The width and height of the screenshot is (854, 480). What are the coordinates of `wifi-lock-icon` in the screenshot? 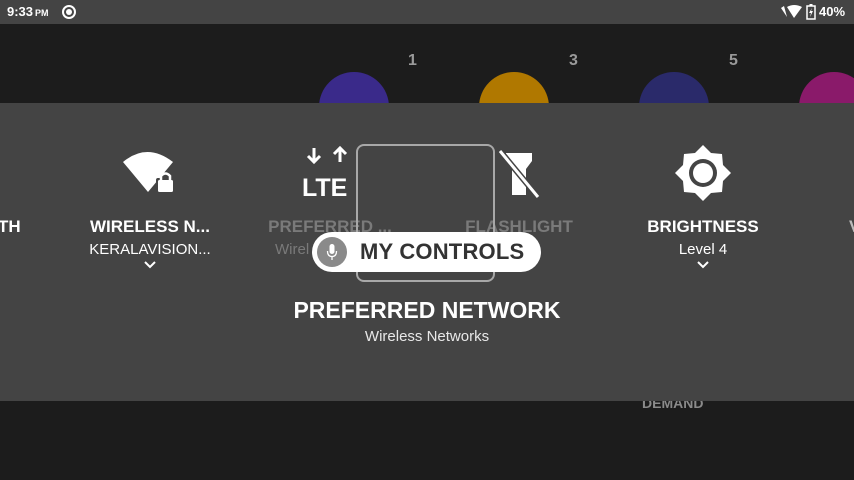 It's located at (150, 173).